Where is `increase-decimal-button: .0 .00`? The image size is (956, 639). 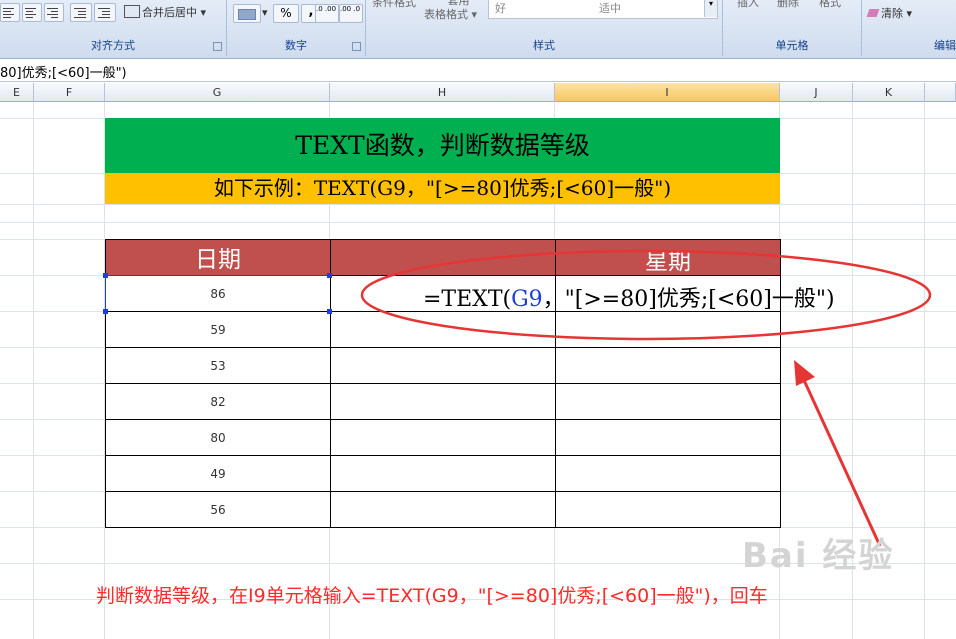 increase-decimal-button: .0 .00 is located at coordinates (327, 13).